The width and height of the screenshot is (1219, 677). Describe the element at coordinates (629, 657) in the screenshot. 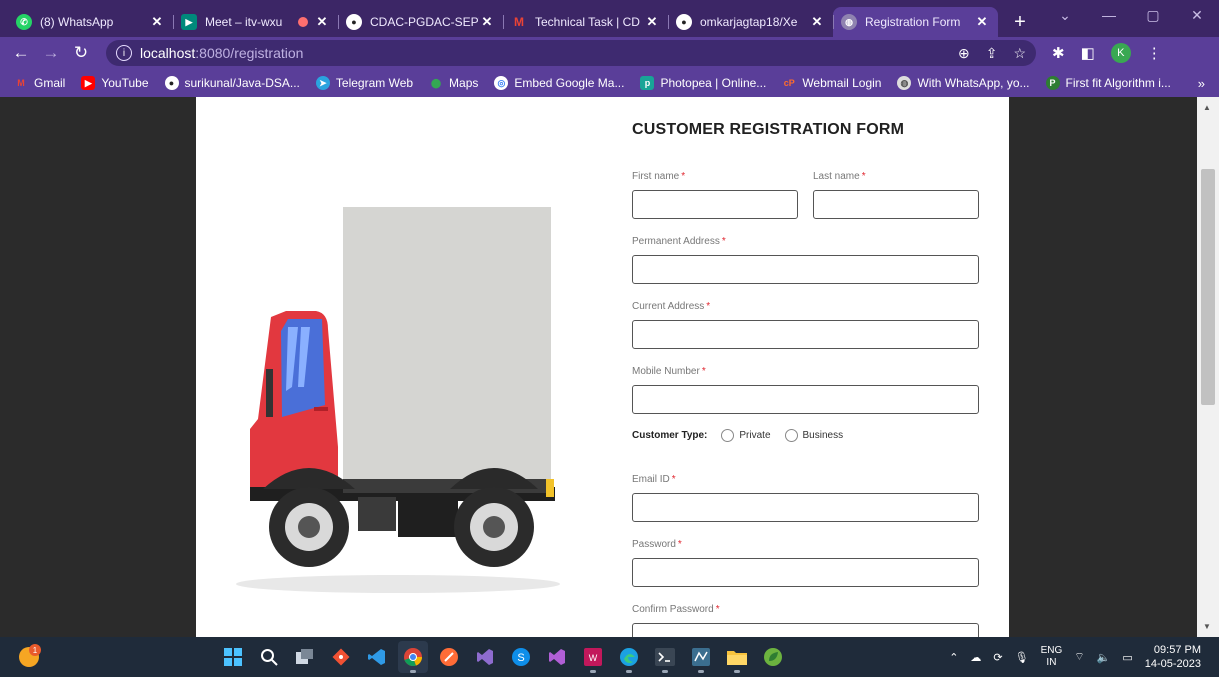

I see `edge-icon` at that location.